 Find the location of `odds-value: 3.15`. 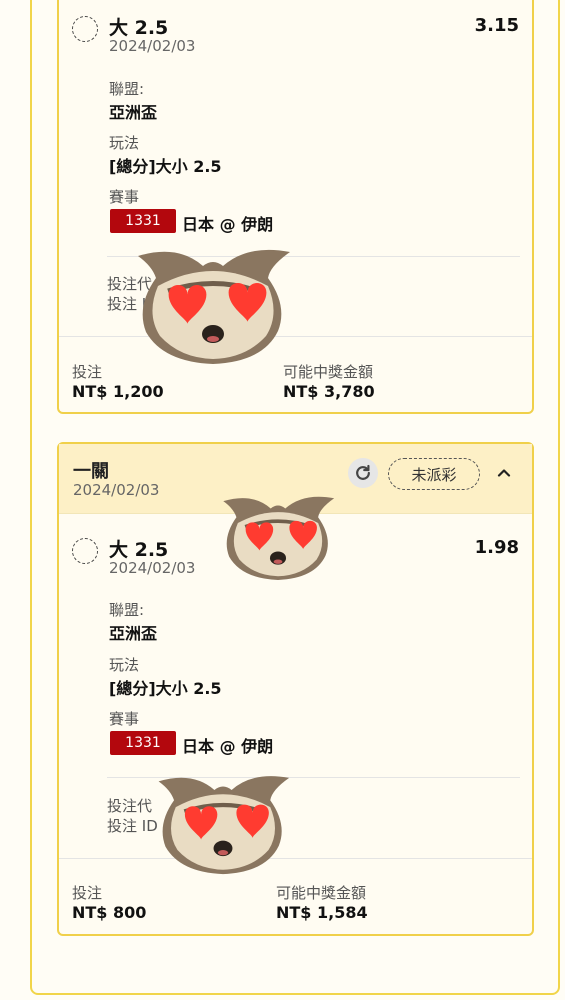

odds-value: 3.15 is located at coordinates (496, 25).